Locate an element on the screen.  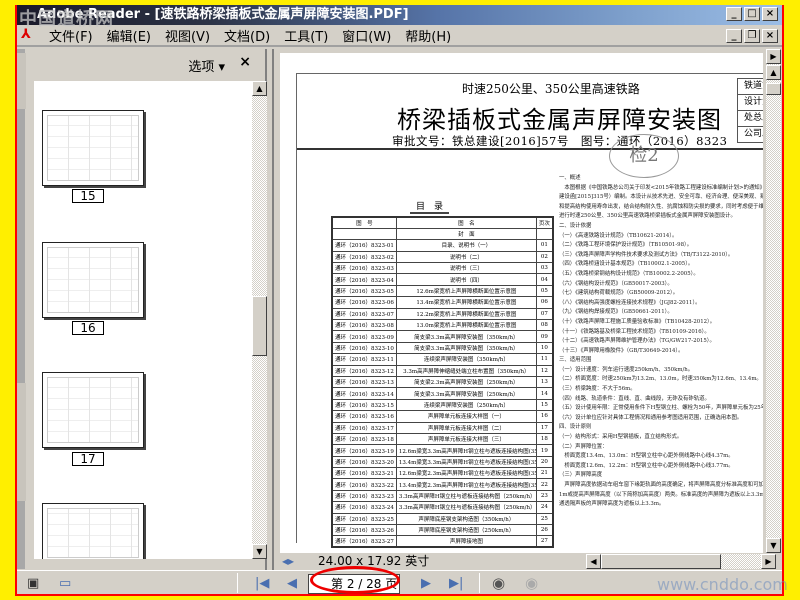
close-button: × is located at coordinates (770, 14).